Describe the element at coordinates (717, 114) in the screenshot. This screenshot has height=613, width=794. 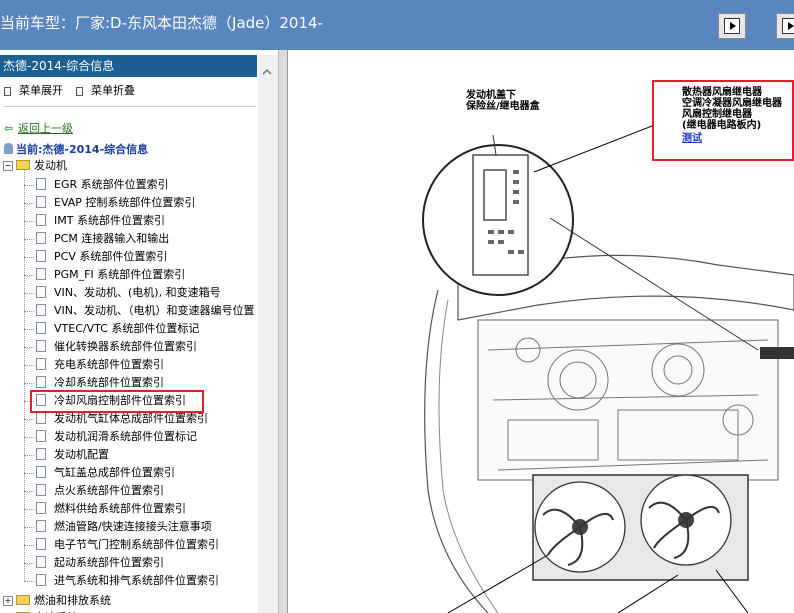
I see `callout-line: 风扇控制继电器` at that location.